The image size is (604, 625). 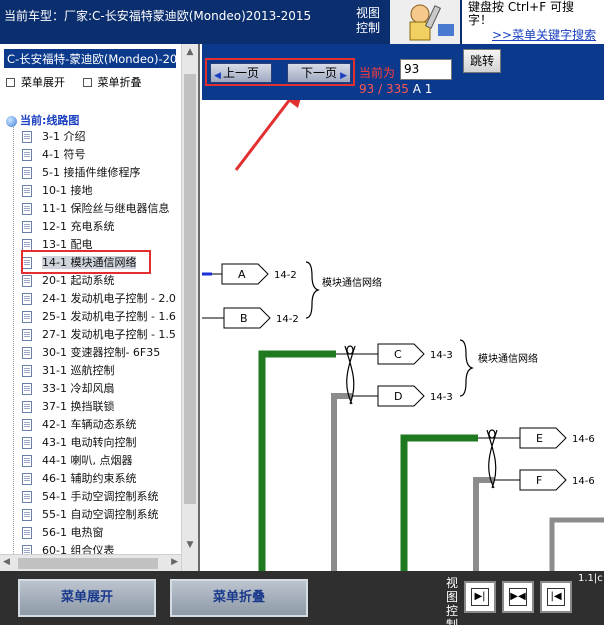 I want to click on expand-menu-link: 菜单展开, so click(x=35, y=82).